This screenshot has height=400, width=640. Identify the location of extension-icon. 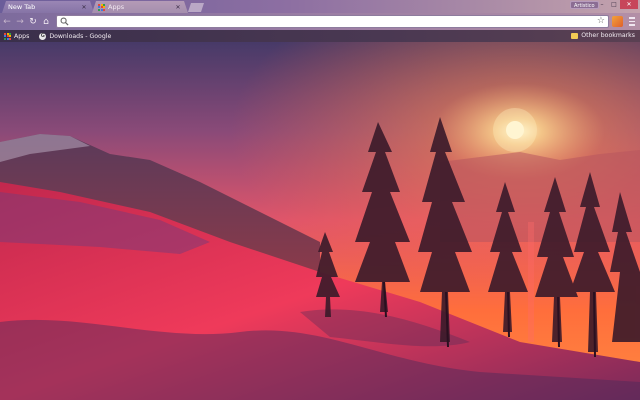
(617, 21).